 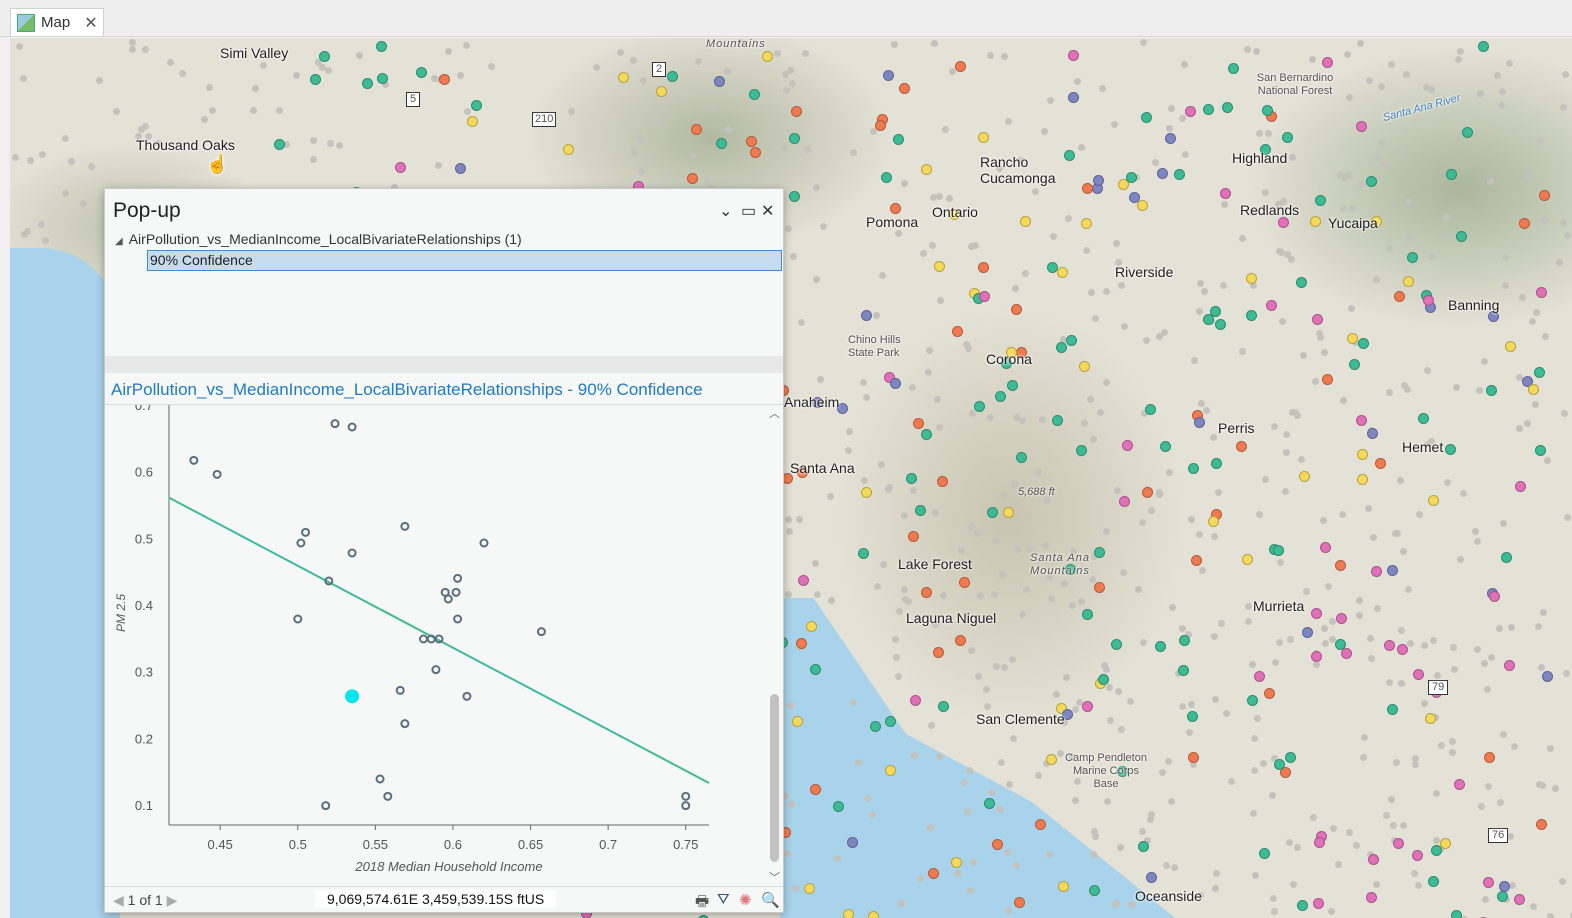 What do you see at coordinates (774, 646) in the screenshot?
I see `vertical-scrollbar: ︿ ﹀` at bounding box center [774, 646].